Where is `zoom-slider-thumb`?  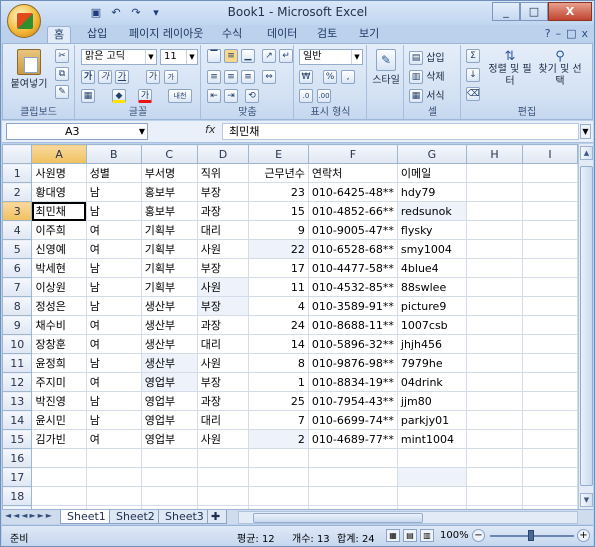
zoom-slider-thumb is located at coordinates (531, 535).